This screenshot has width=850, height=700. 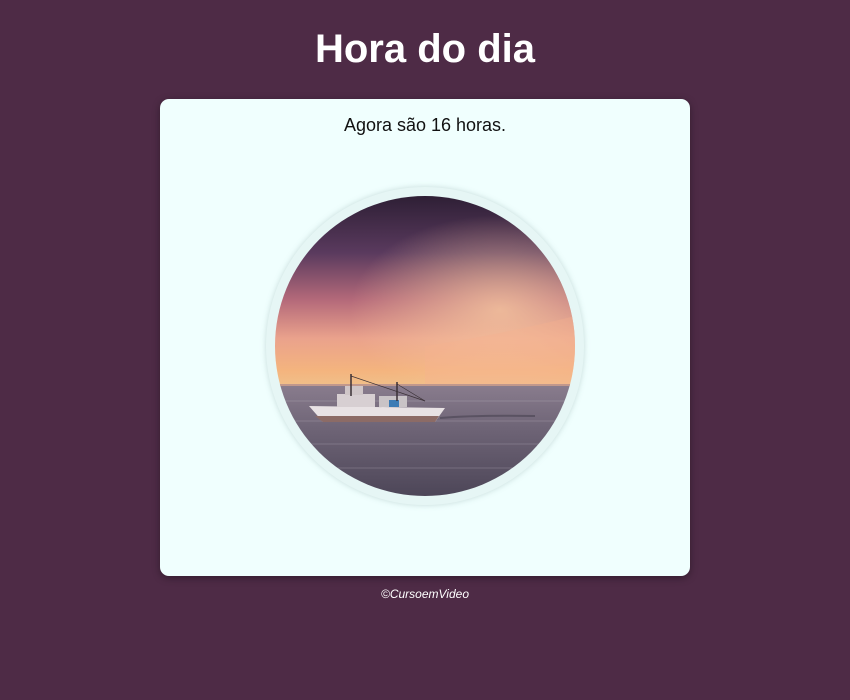 I want to click on copyright-footer: ©CursoemVideo, so click(x=425, y=594).